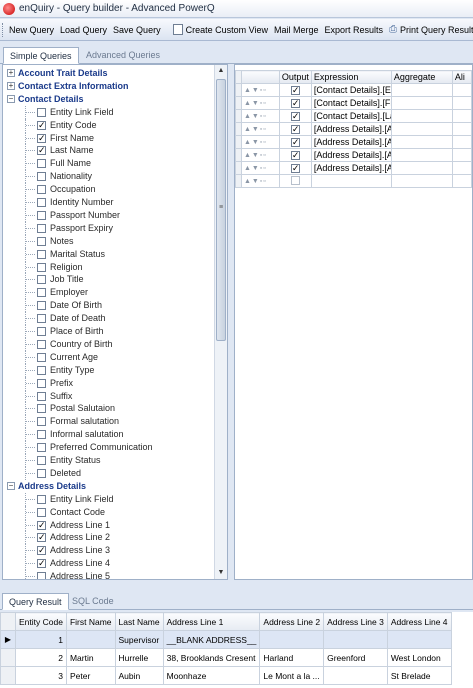 The image size is (473, 688). Describe the element at coordinates (211, 657) in the screenshot. I see `results-cell: 38, Brooklands Cresent` at that location.